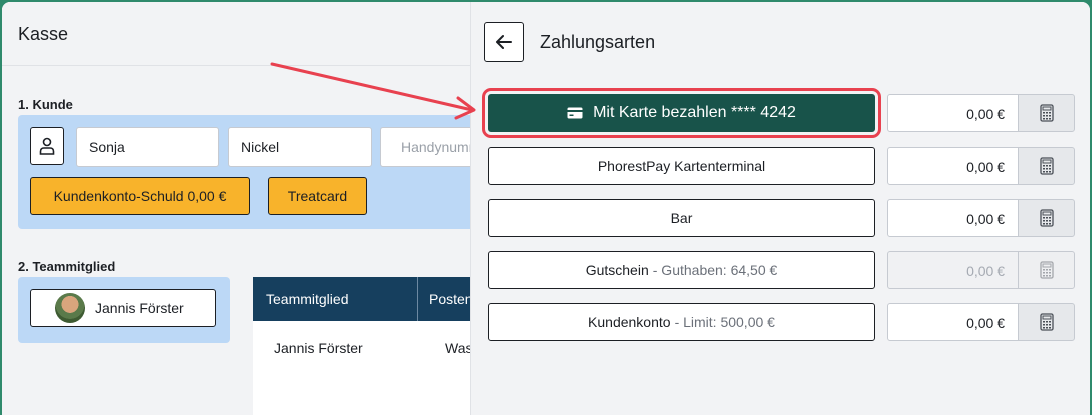 The width and height of the screenshot is (1092, 415). I want to click on last-name-field: Nickel, so click(300, 147).